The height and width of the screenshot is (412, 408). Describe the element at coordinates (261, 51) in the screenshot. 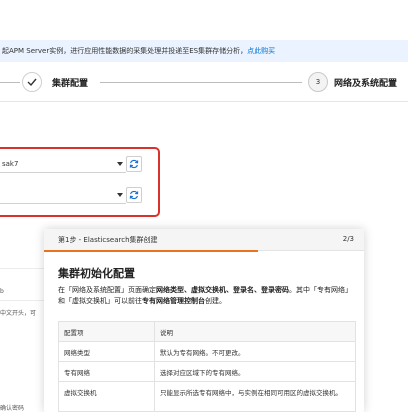

I see `buy-link: 点此购买` at that location.